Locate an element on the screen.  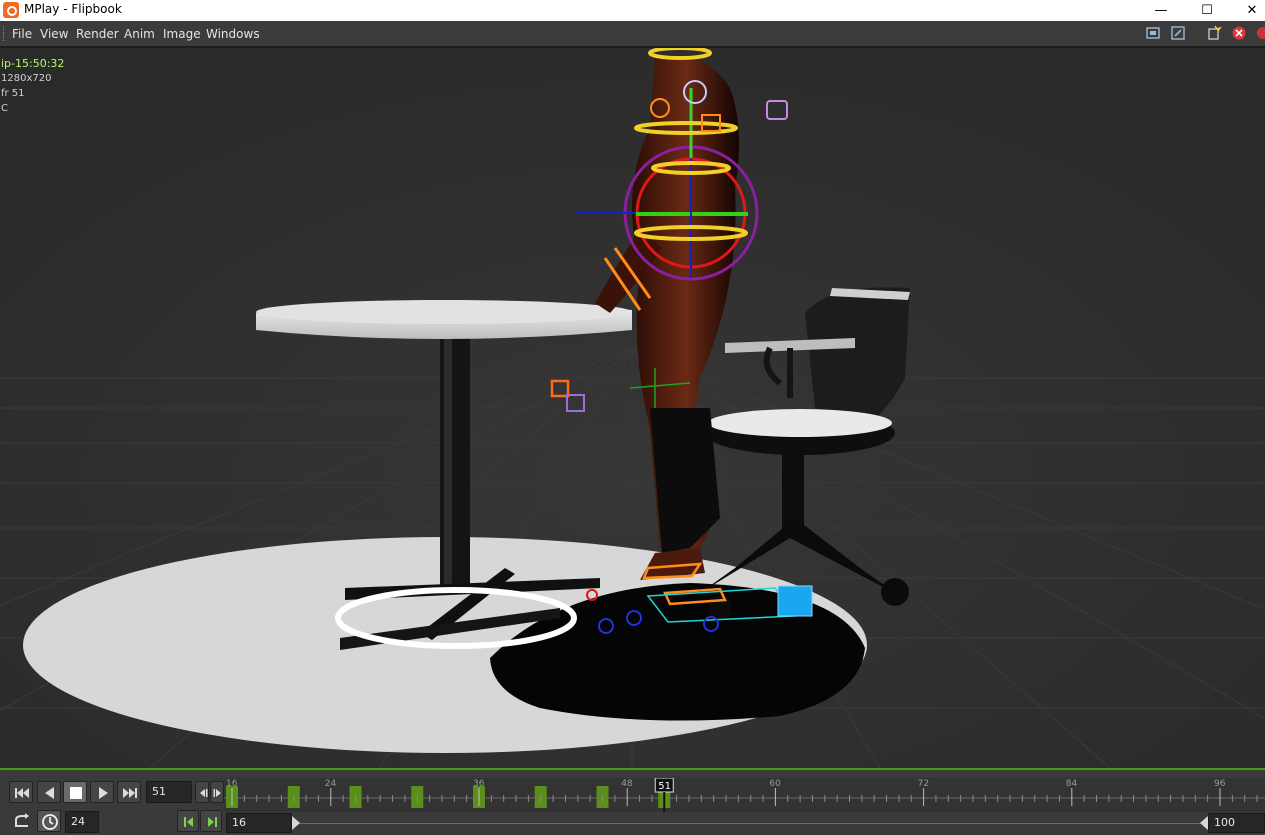
step-forward-icon is located at coordinates (217, 793).